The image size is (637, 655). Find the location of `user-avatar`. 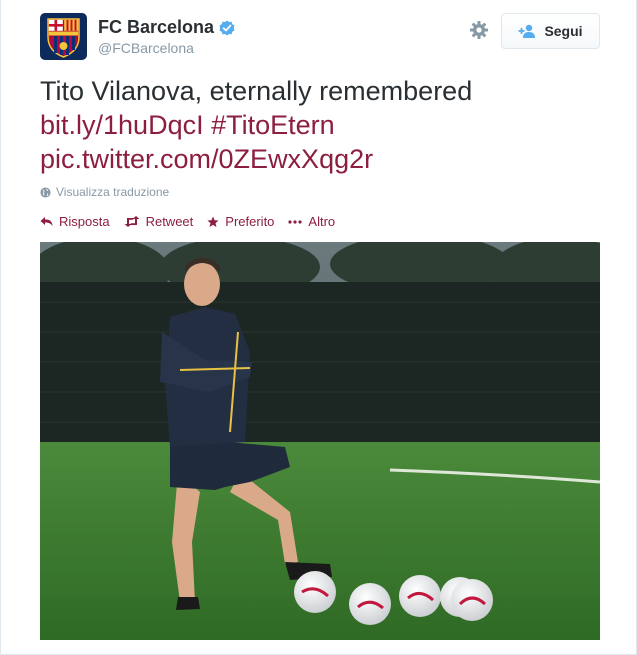

user-avatar is located at coordinates (63, 36).